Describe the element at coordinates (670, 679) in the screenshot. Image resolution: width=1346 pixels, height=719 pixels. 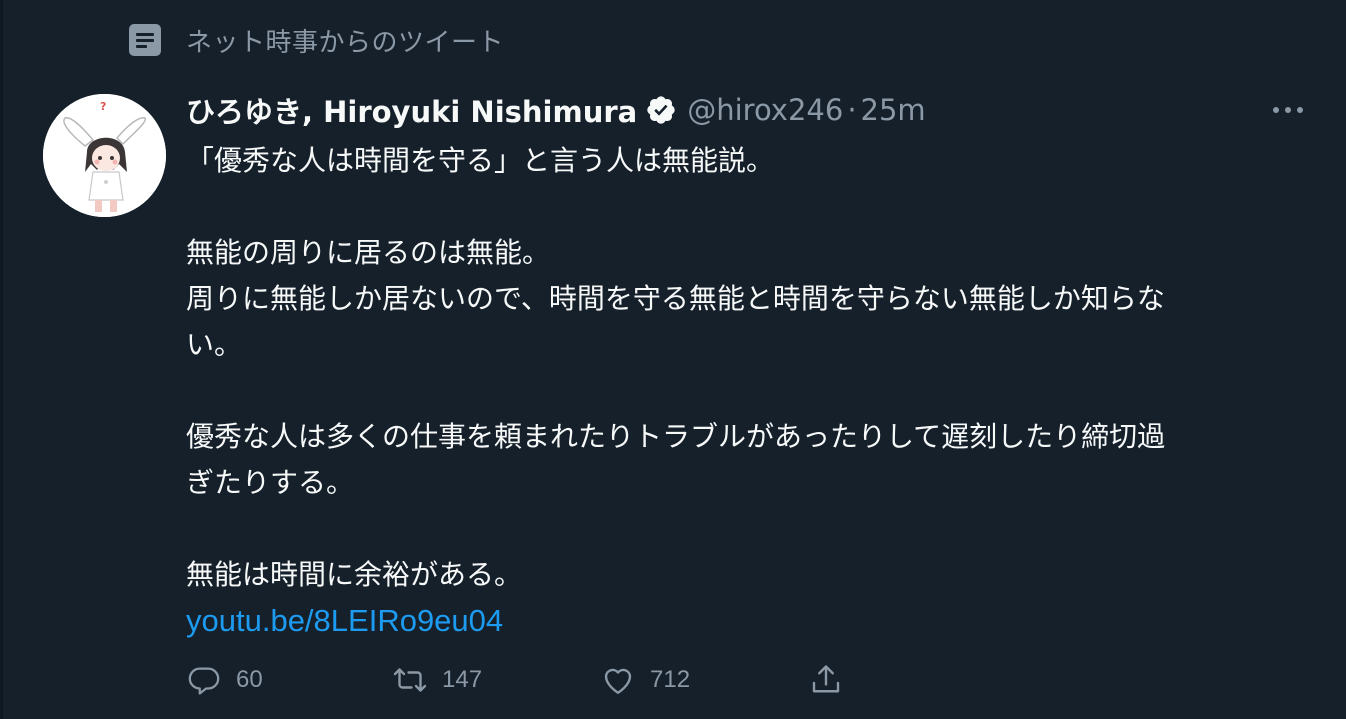
I see `like-count: 712` at that location.